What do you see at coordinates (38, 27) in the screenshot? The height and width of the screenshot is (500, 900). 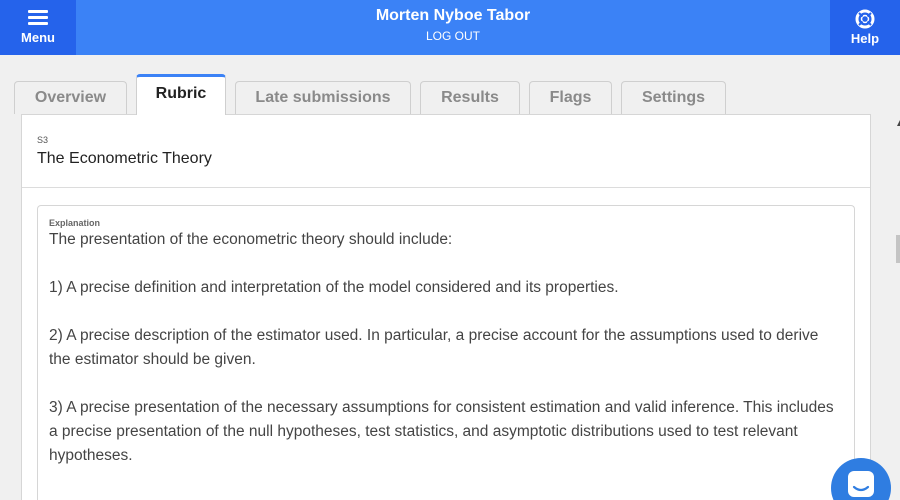 I see `menu-button: Menu` at bounding box center [38, 27].